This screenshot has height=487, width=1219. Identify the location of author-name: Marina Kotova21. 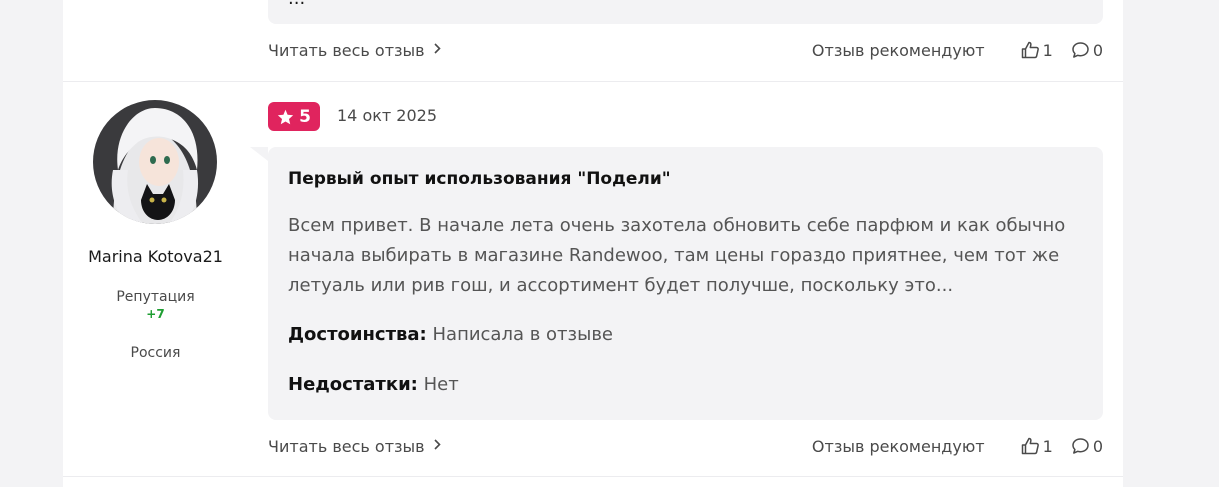
(155, 256).